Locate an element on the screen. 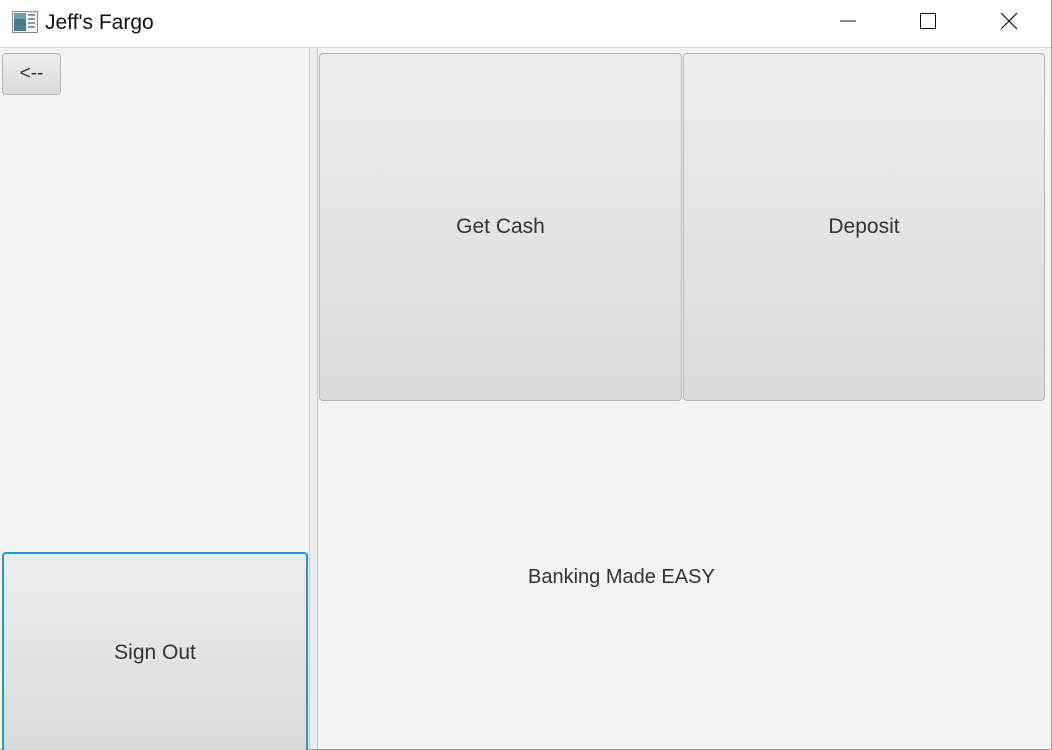  minimize-icon is located at coordinates (848, 23).